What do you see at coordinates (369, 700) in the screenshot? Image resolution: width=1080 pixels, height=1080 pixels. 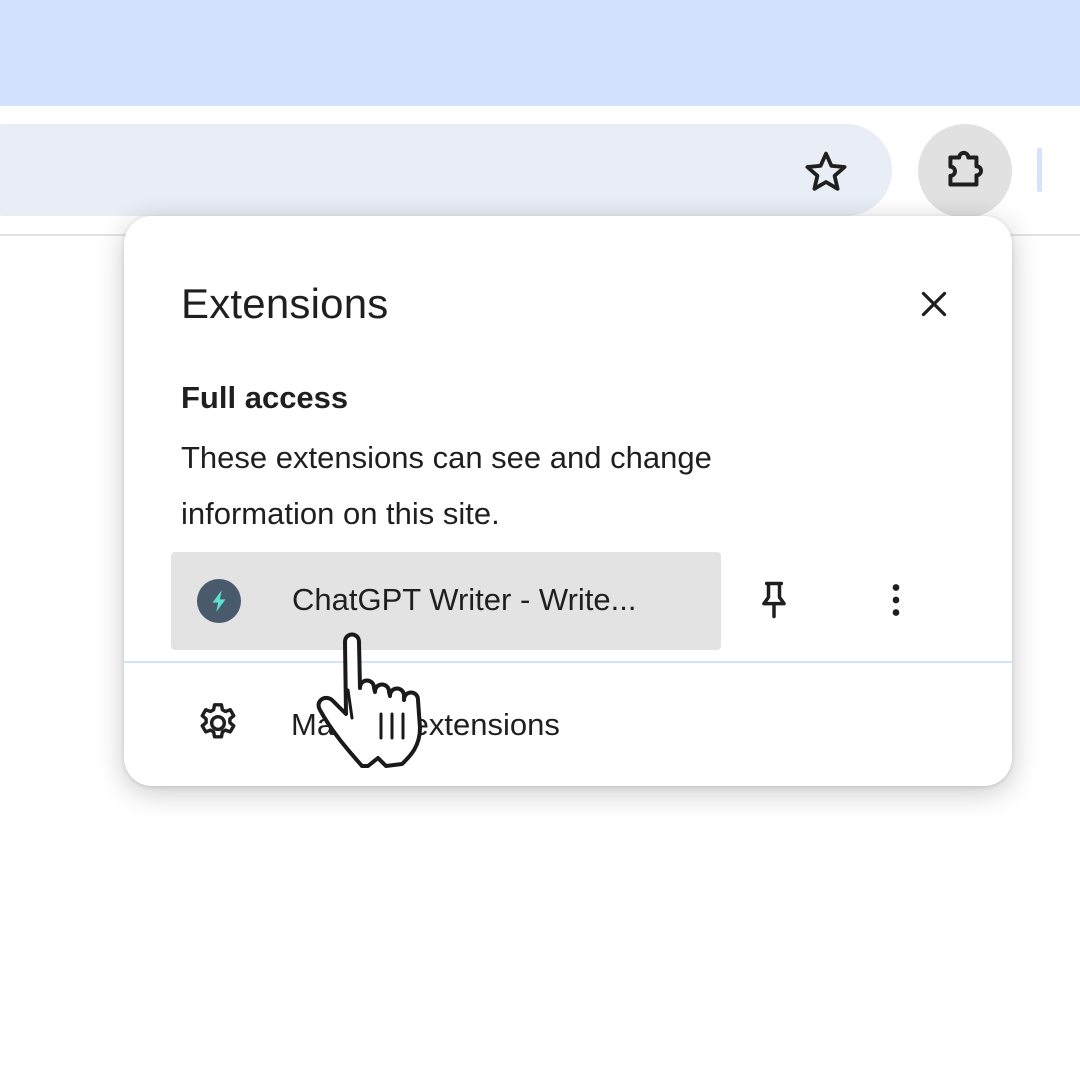 I see `hand-pointer-icon` at bounding box center [369, 700].